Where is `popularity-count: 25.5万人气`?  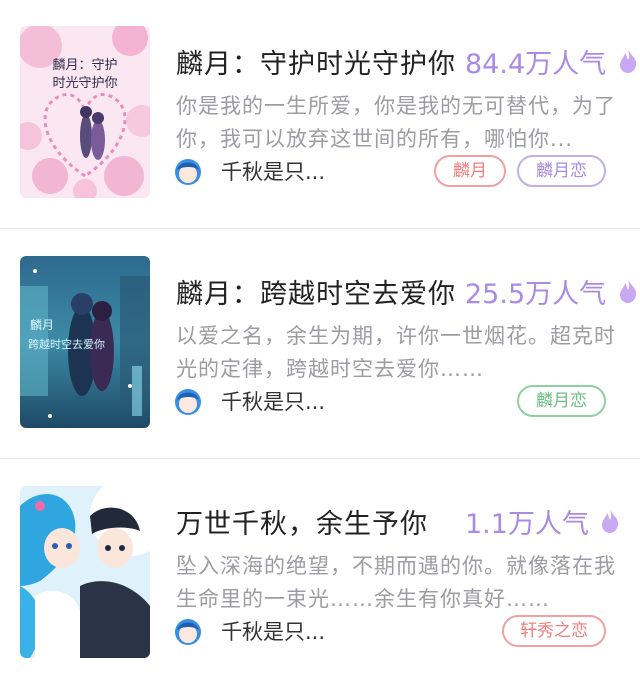 popularity-count: 25.5万人气 is located at coordinates (536, 294).